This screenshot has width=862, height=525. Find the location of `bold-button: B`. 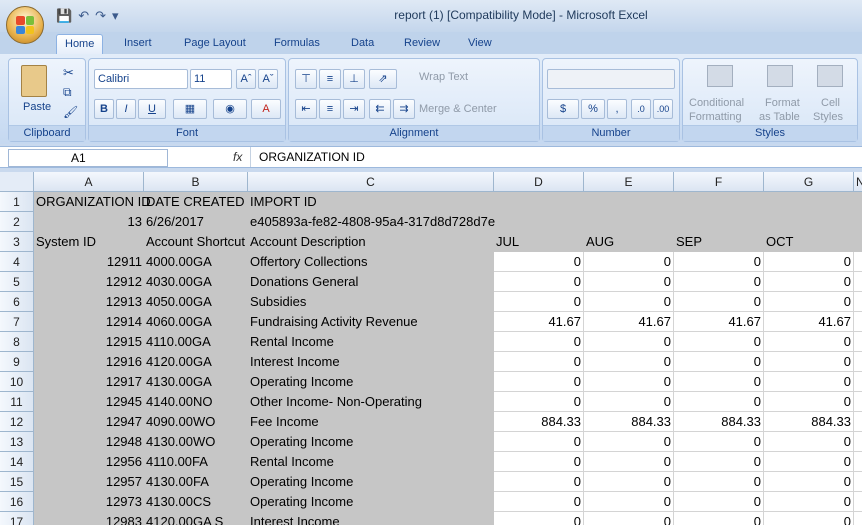

bold-button: B is located at coordinates (104, 109).